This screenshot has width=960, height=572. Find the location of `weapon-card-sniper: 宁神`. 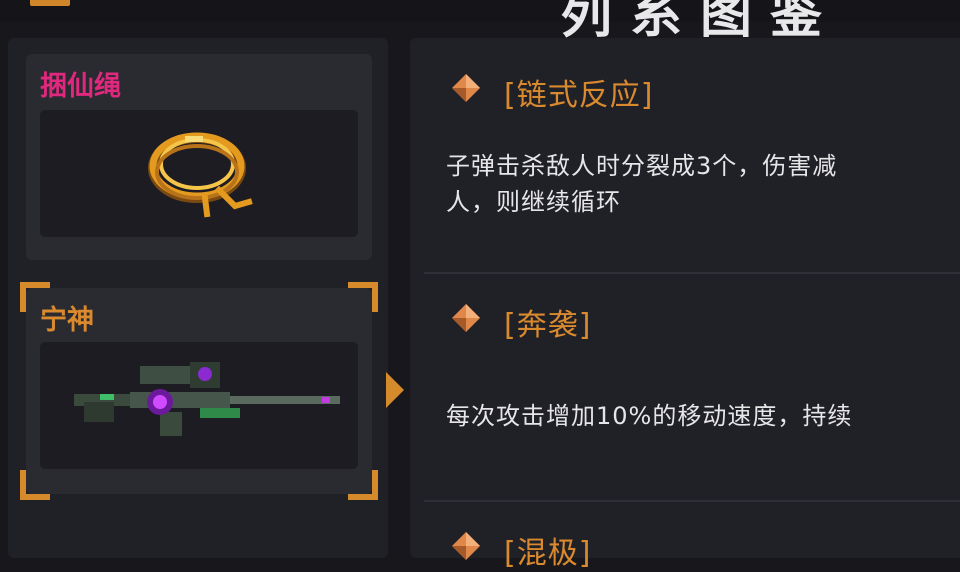

weapon-card-sniper: 宁神 is located at coordinates (199, 391).